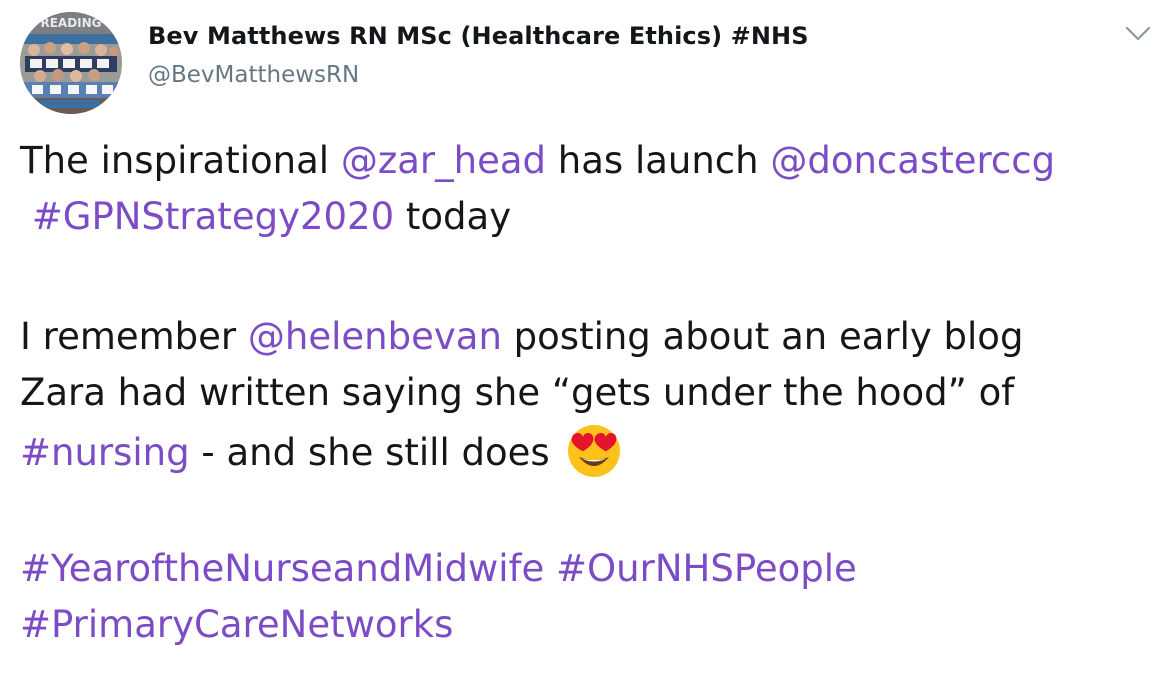  Describe the element at coordinates (443, 160) in the screenshot. I see `mention-zar-head: @zar_head` at that location.